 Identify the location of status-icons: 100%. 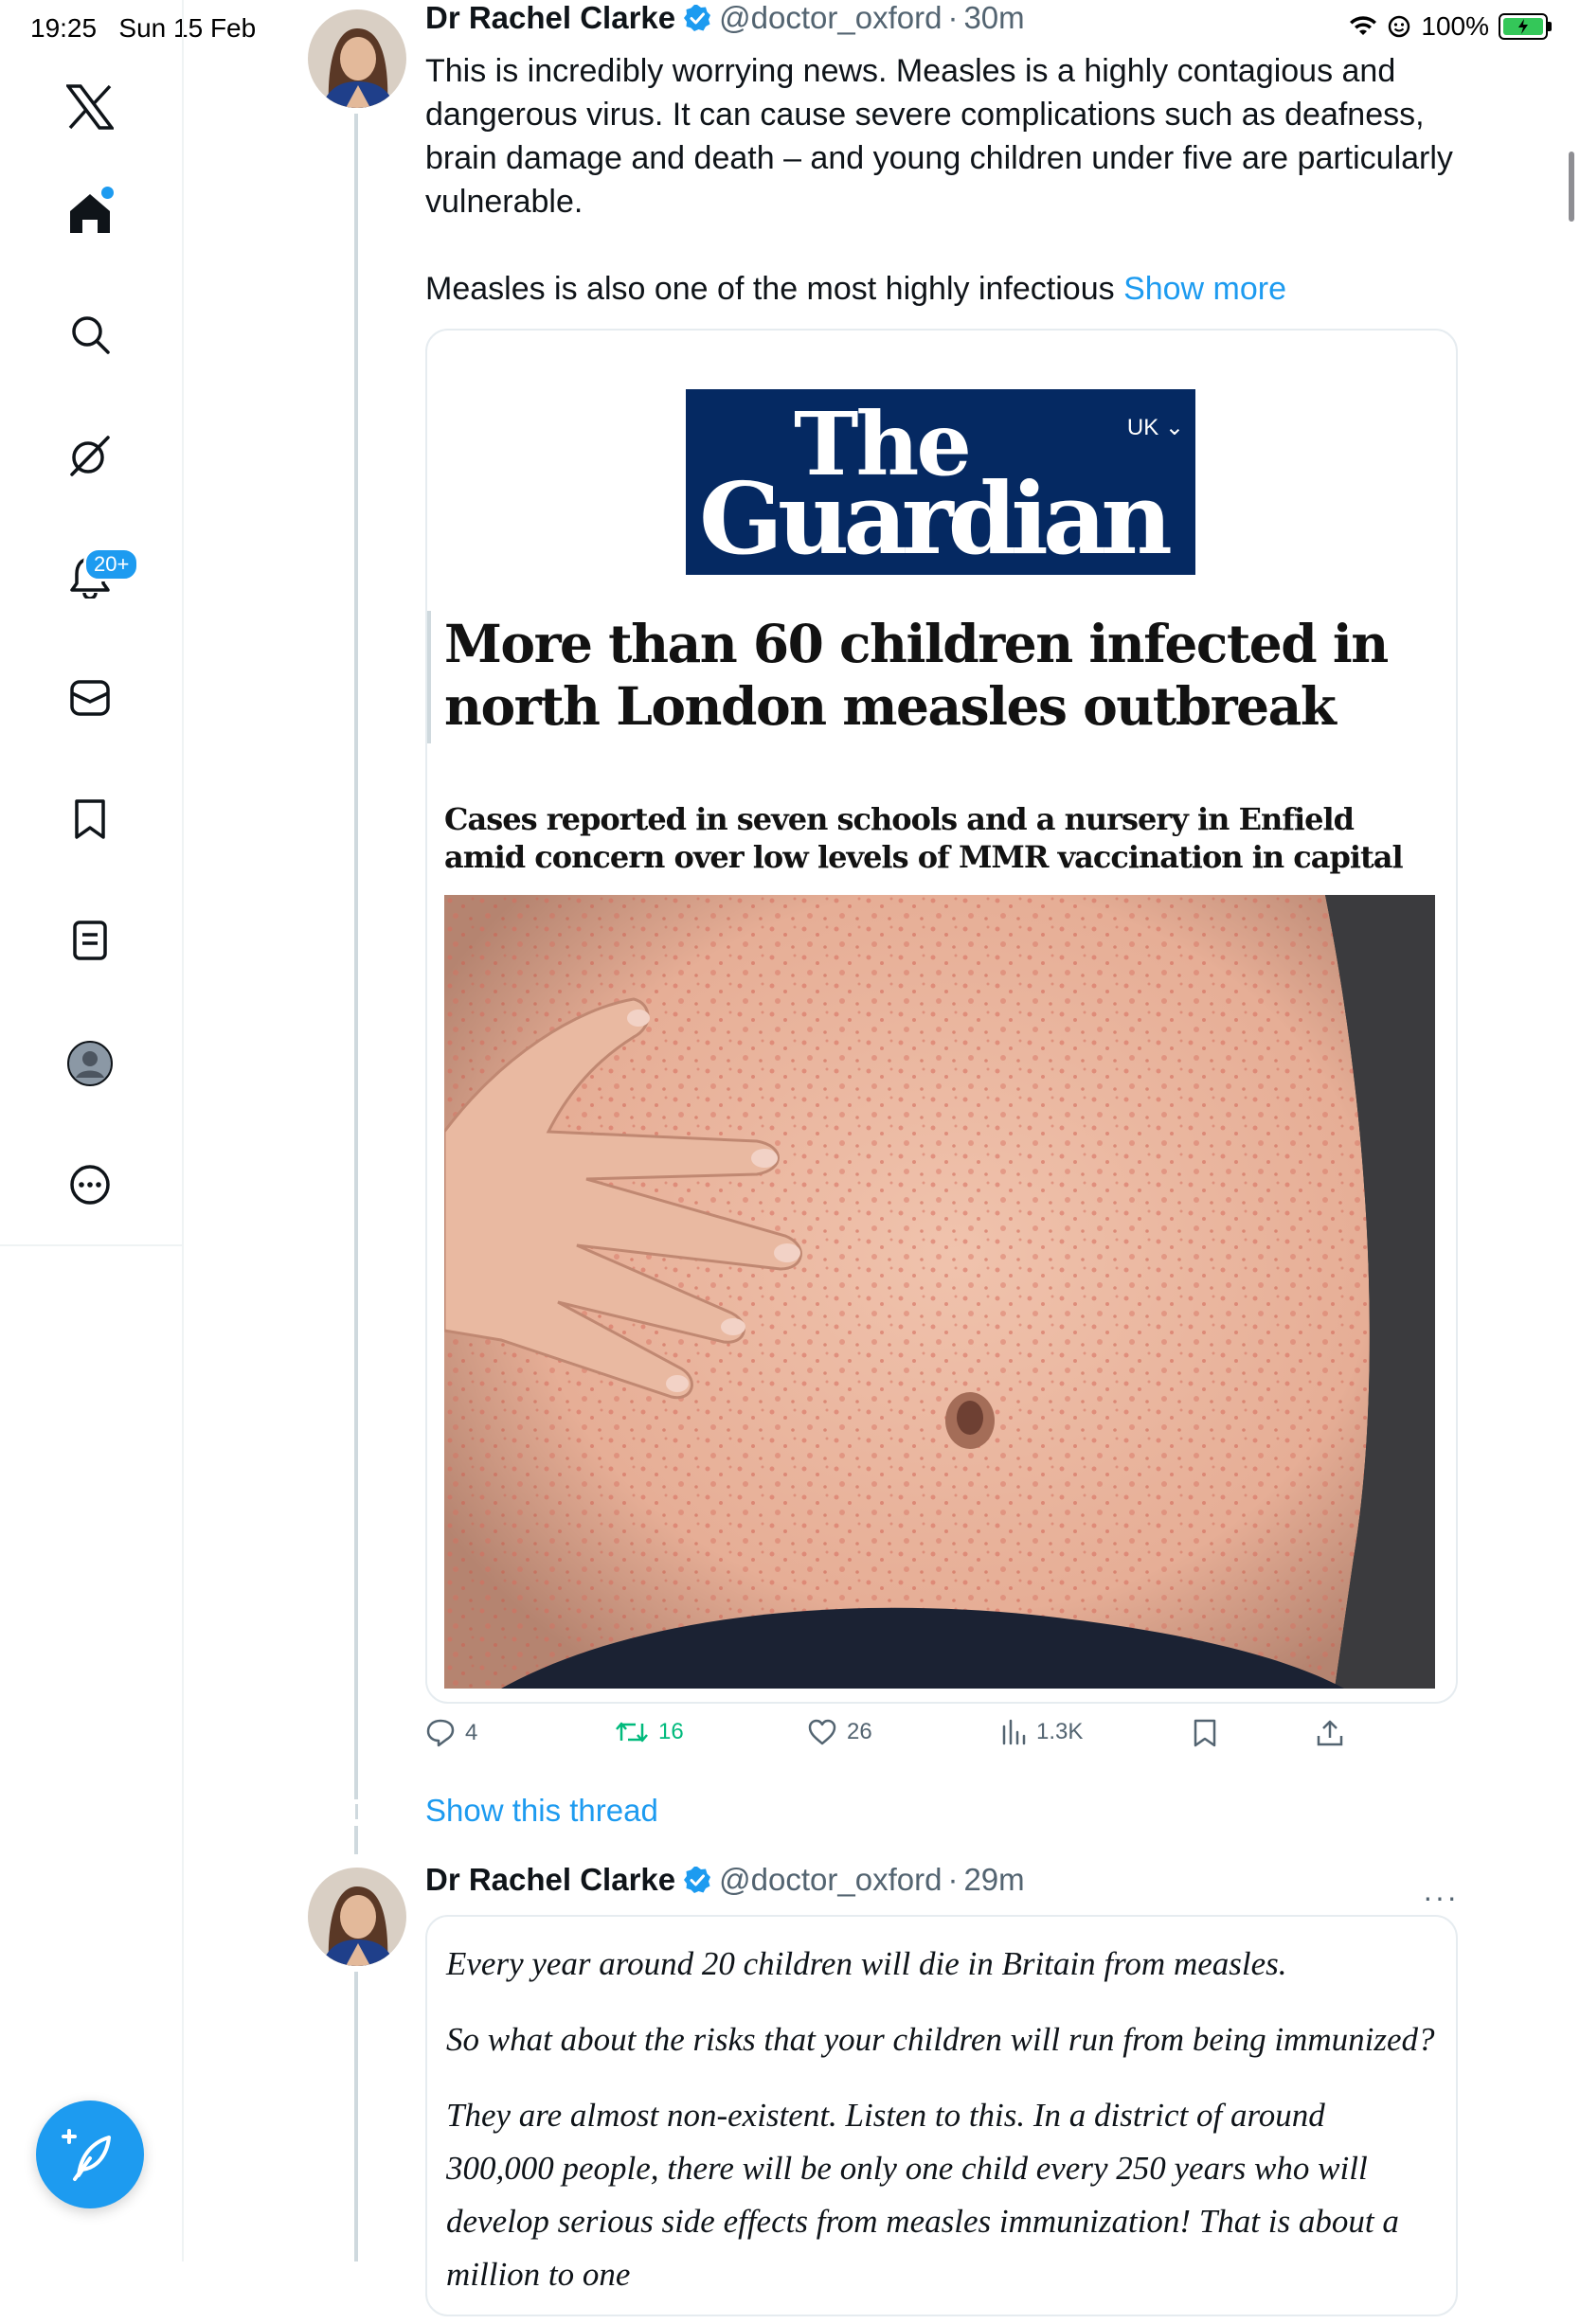
(1451, 27).